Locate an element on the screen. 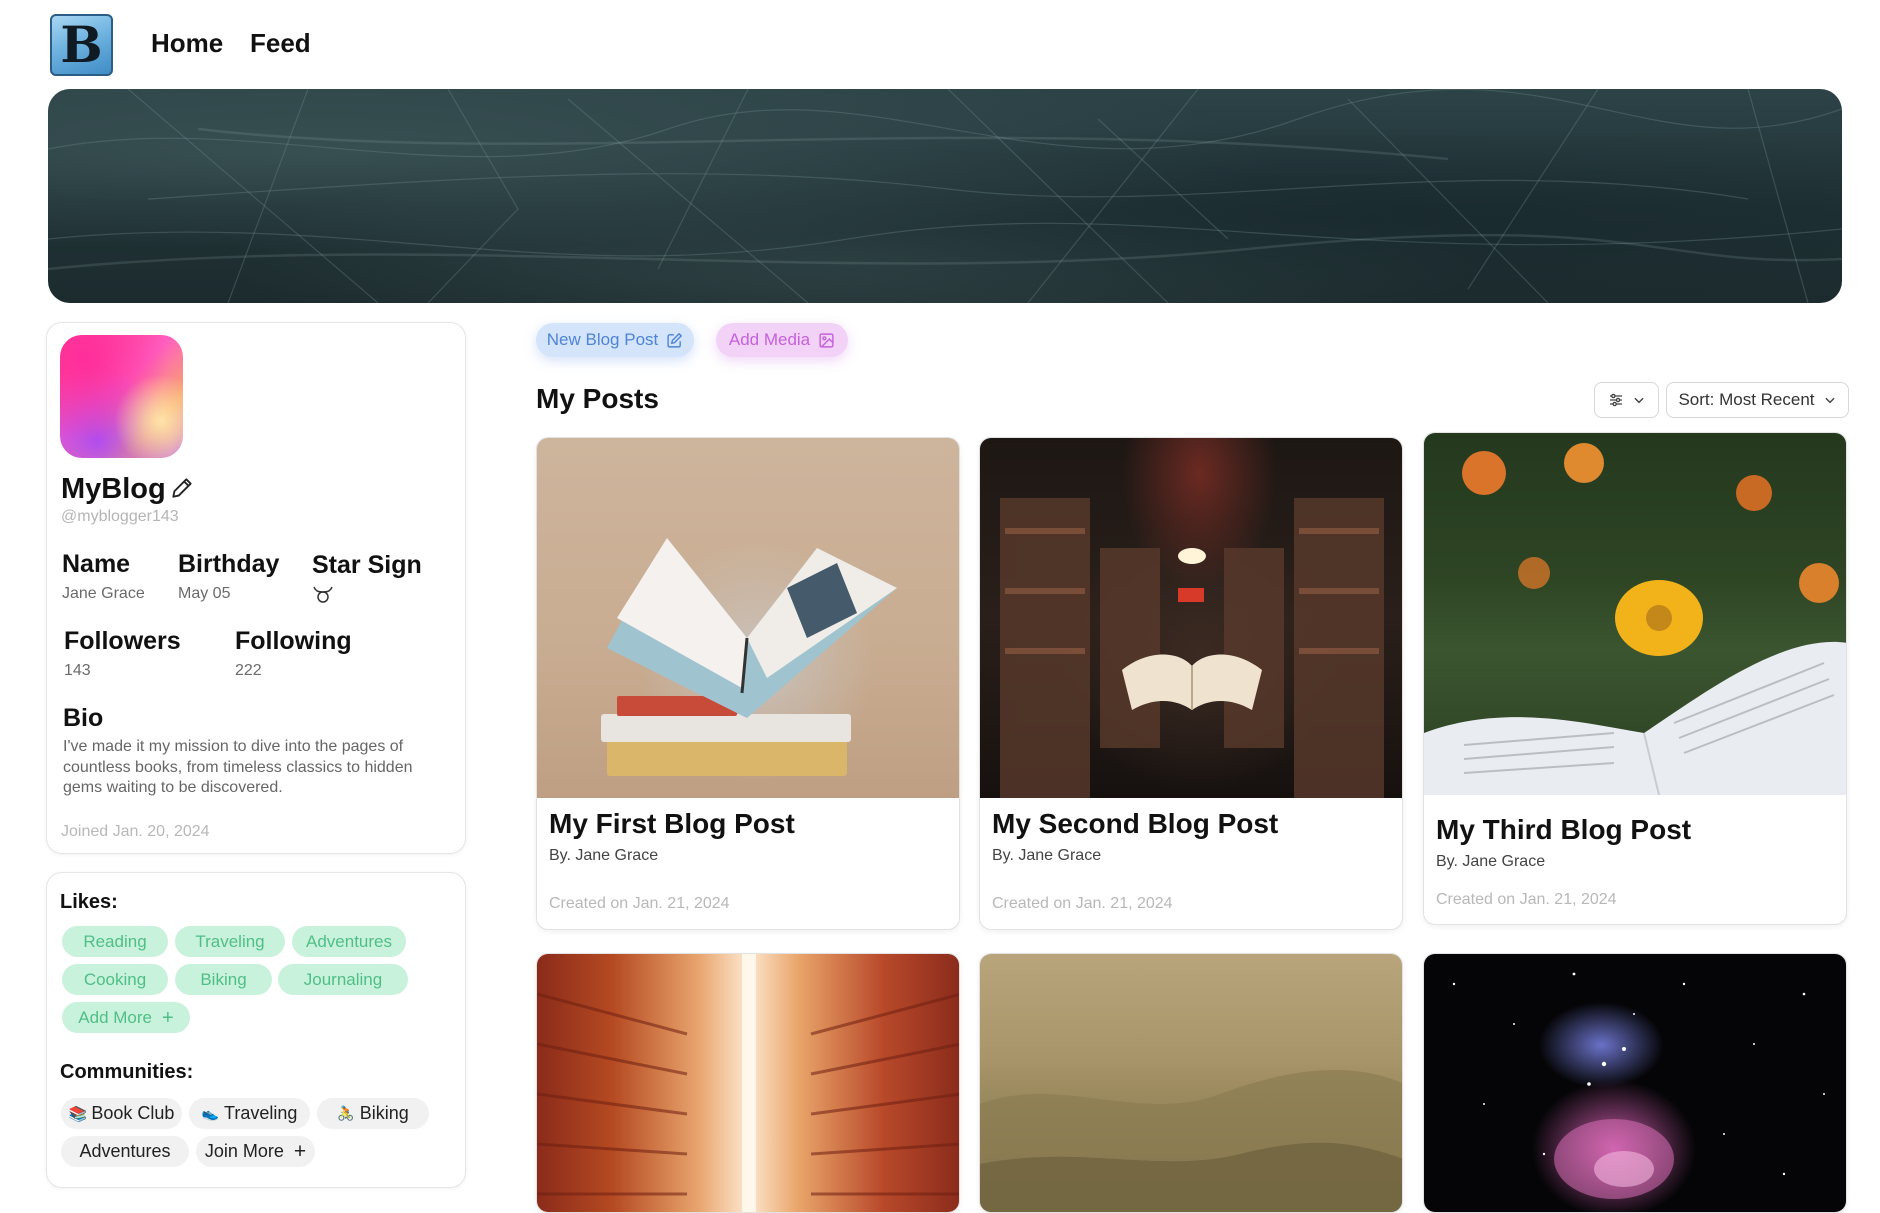  like-chip: Adventures is located at coordinates (349, 941).